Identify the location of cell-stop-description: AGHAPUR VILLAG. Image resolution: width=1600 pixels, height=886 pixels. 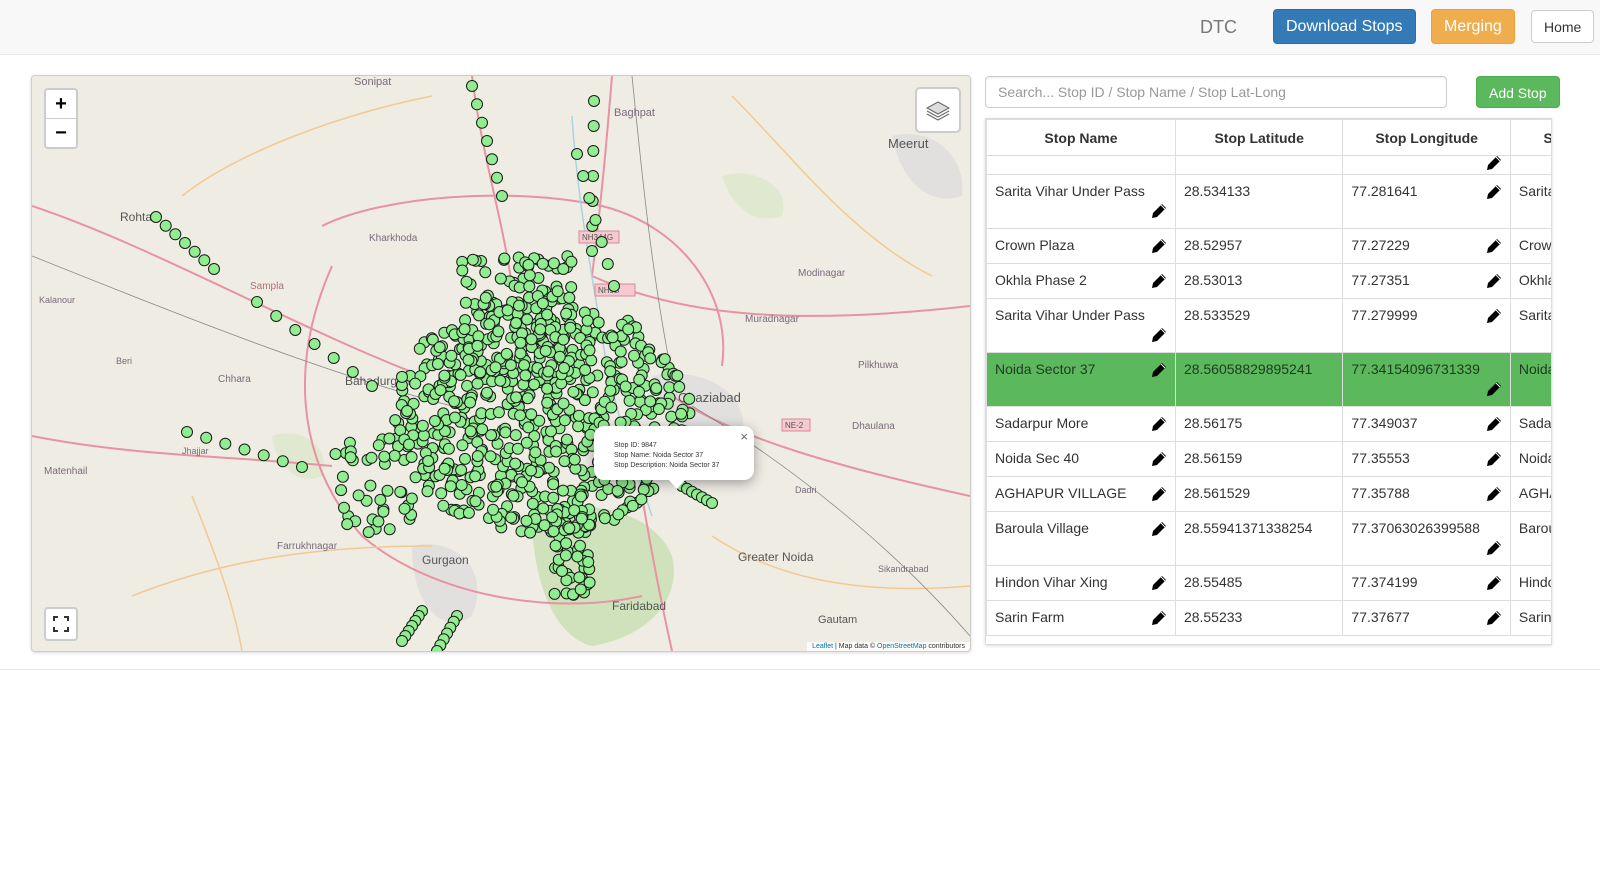
(1530, 494).